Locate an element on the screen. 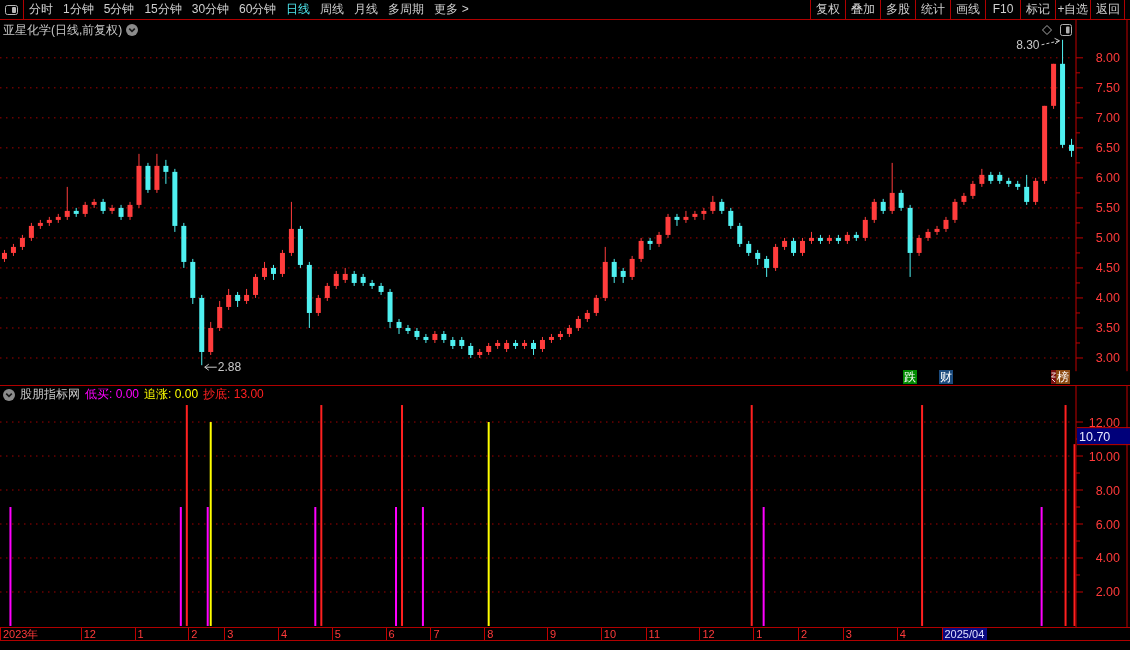  axis-label: 3.50 is located at coordinates (1107, 328).